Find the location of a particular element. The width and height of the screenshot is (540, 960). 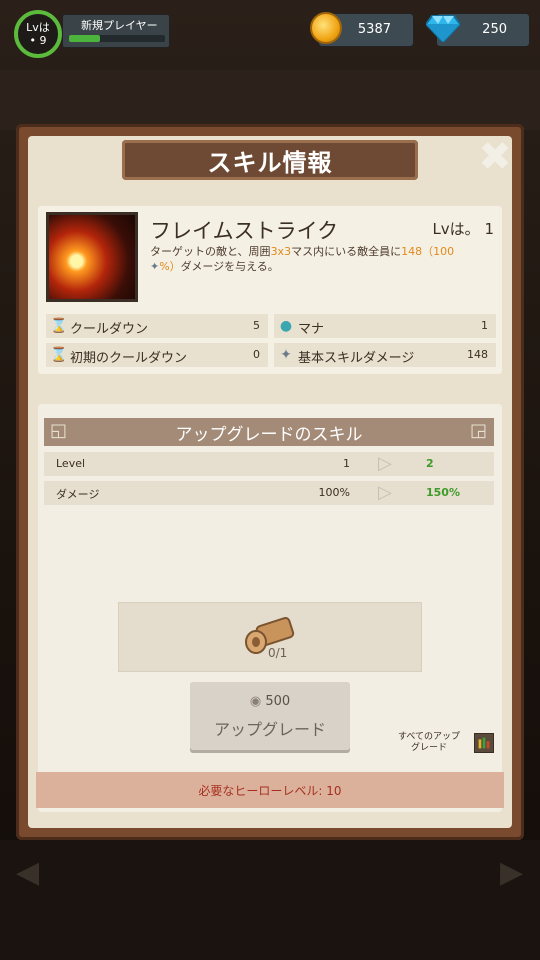

desc-part3: ダメージを与える。 is located at coordinates (229, 266).